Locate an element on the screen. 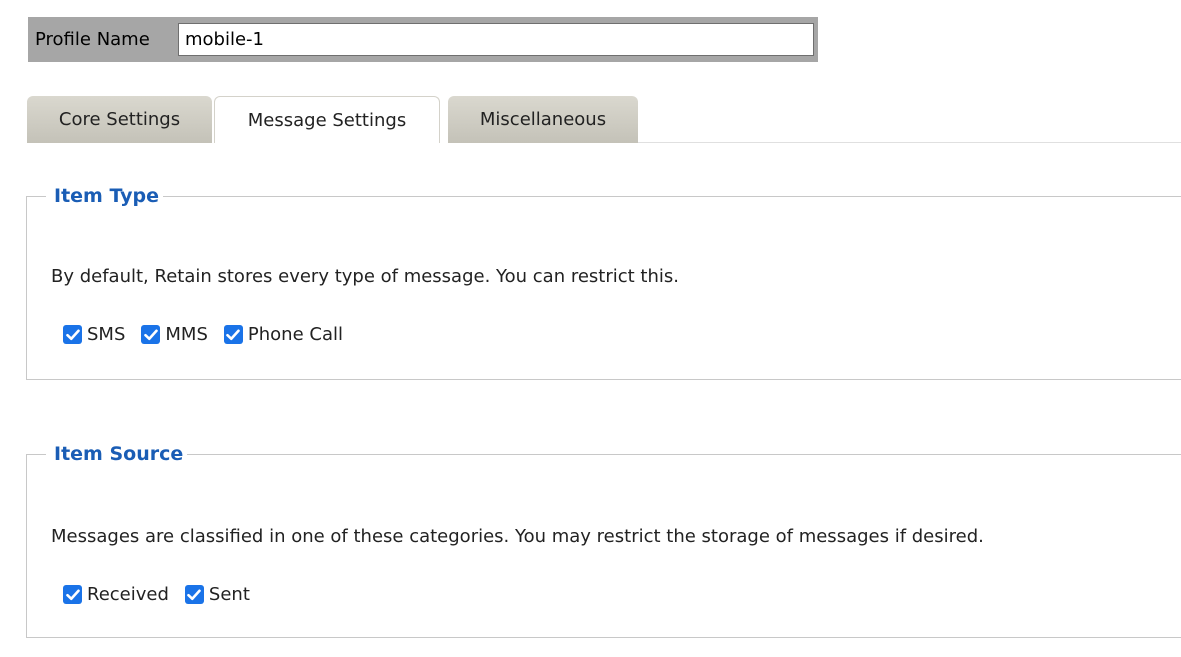 The image size is (1181, 657). profile-name-row: Profile Name is located at coordinates (423, 39).